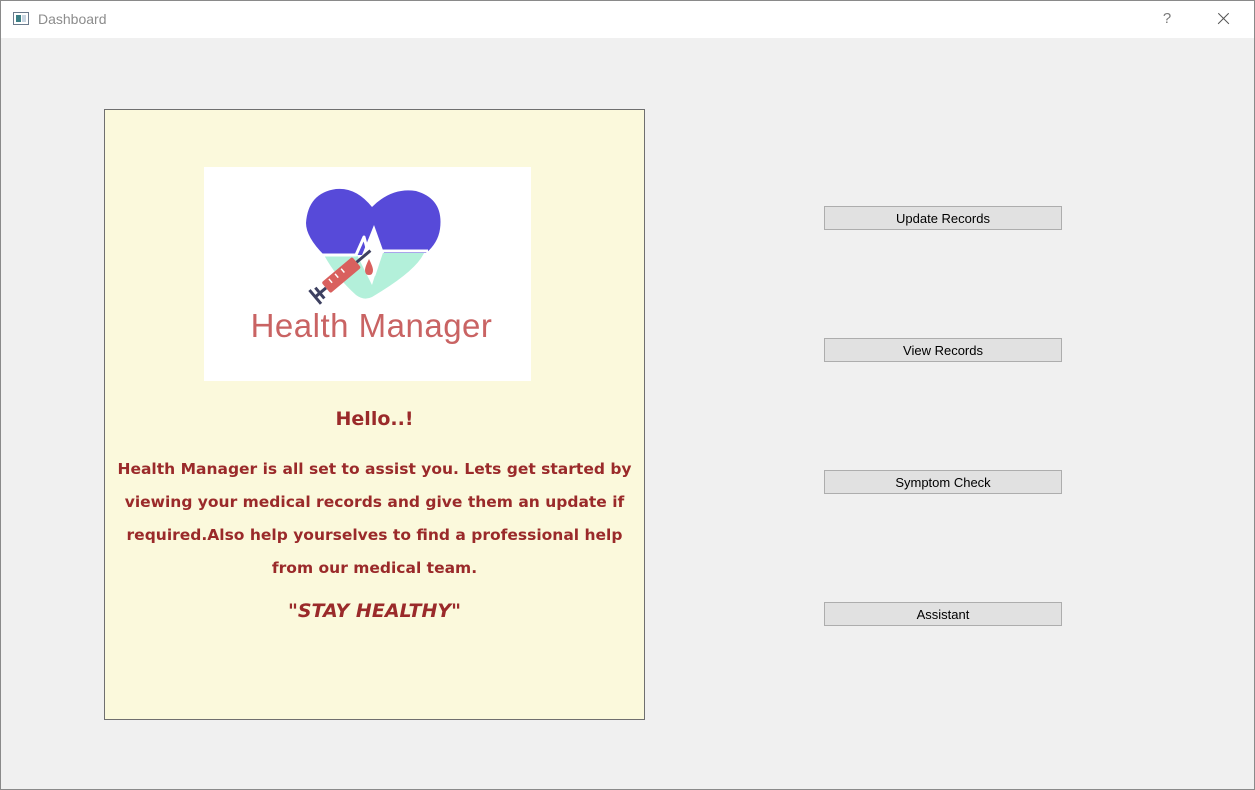 This screenshot has height=790, width=1255. I want to click on view-records-button: View Records, so click(943, 350).